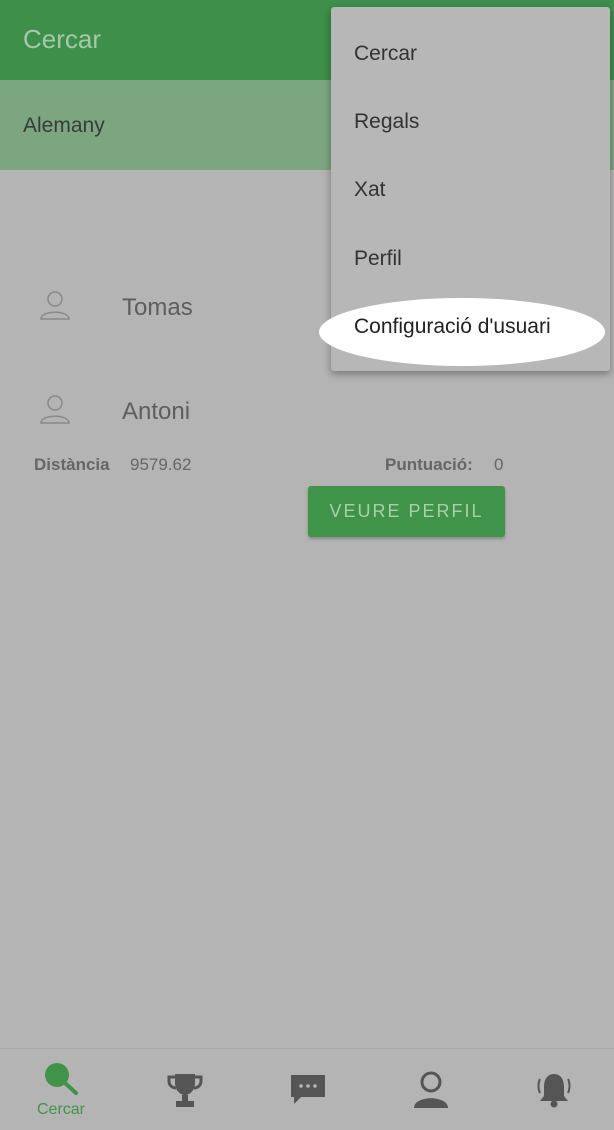 This screenshot has width=614, height=1130. I want to click on distance-value: 9579.62, so click(161, 464).